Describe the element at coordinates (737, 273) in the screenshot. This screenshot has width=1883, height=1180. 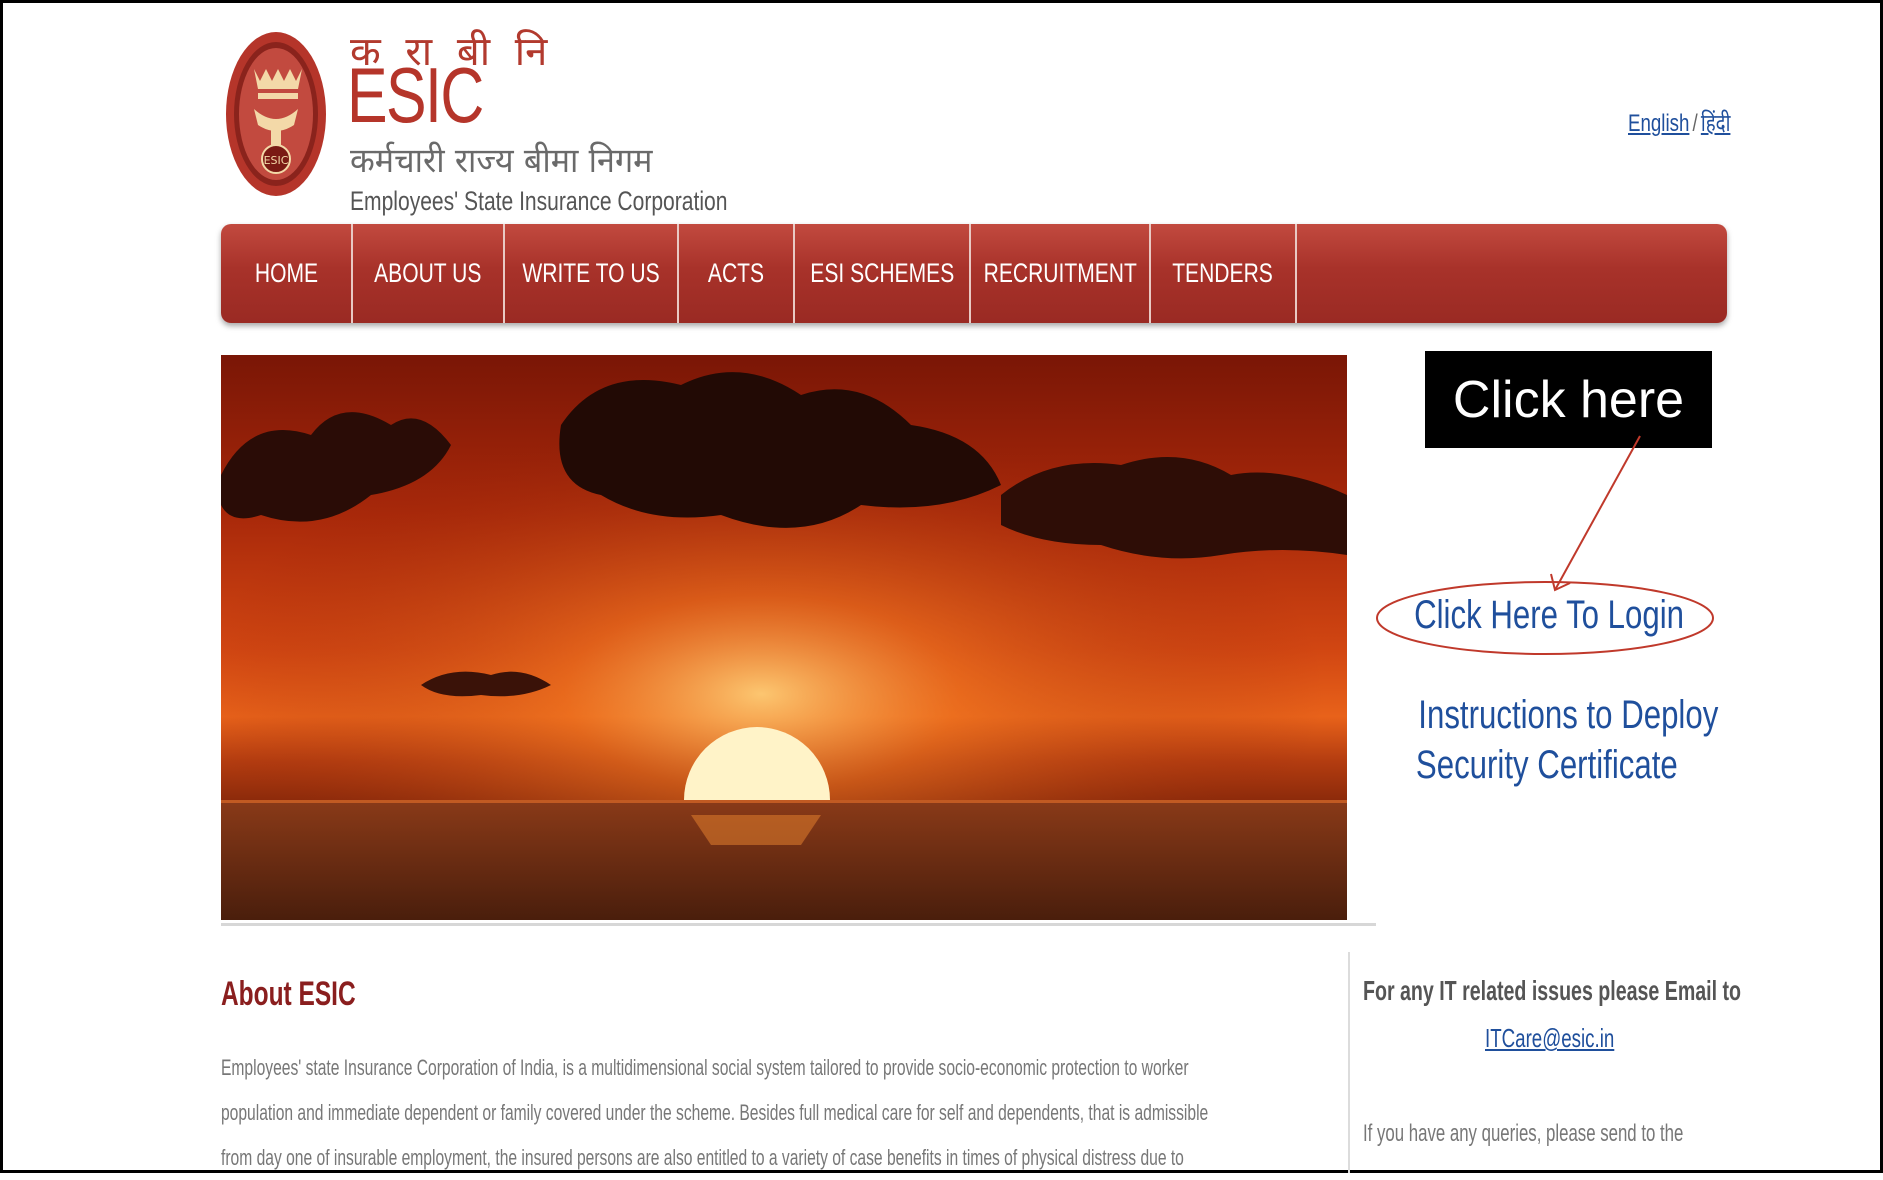
I see `nav-acts: ACTS` at that location.